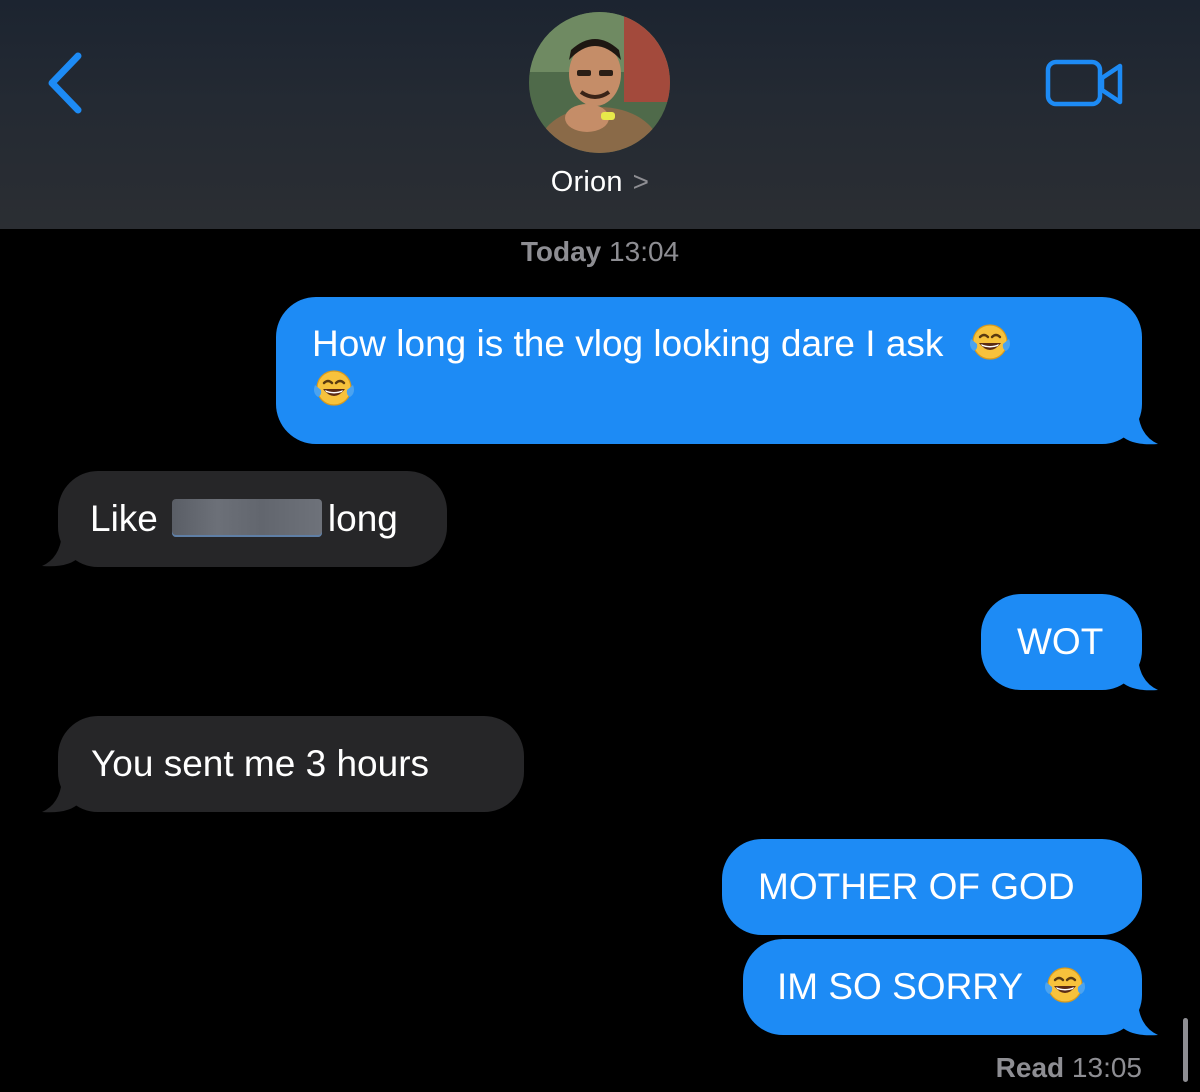  I want to click on read-receipt: Read 13:05, so click(1069, 1068).